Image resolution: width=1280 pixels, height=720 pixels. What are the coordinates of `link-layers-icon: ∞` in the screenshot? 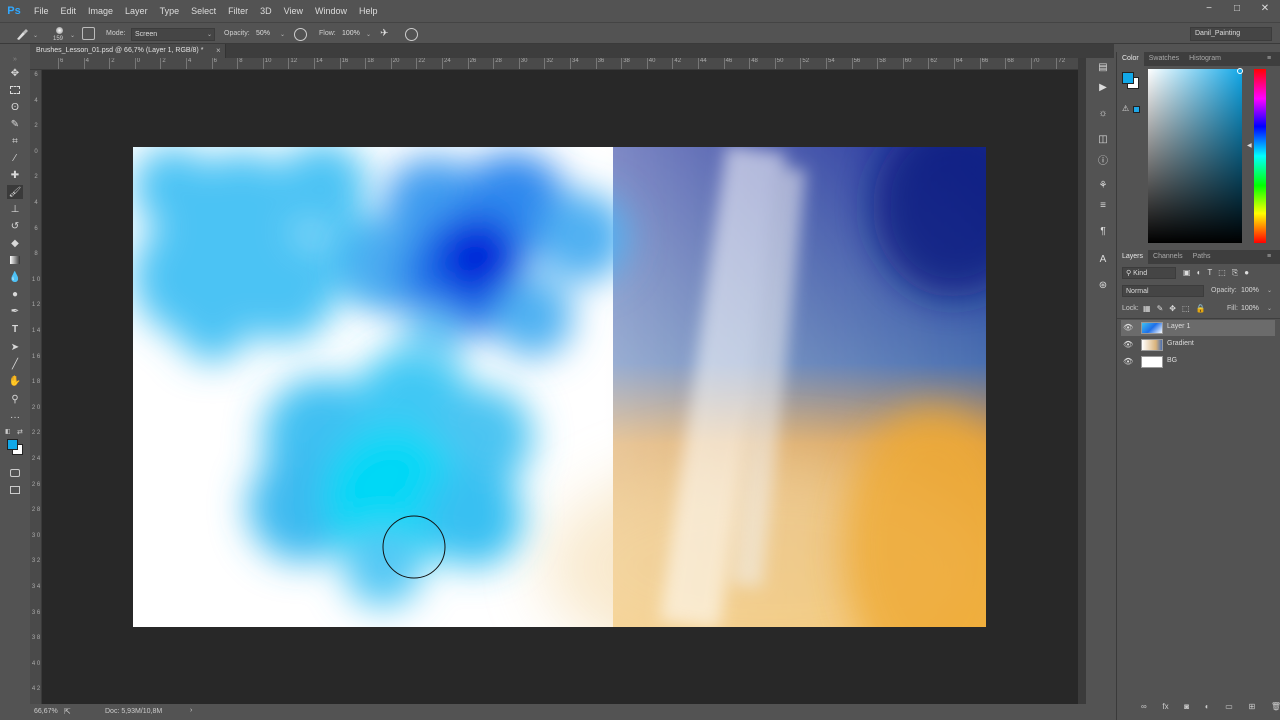 It's located at (1144, 709).